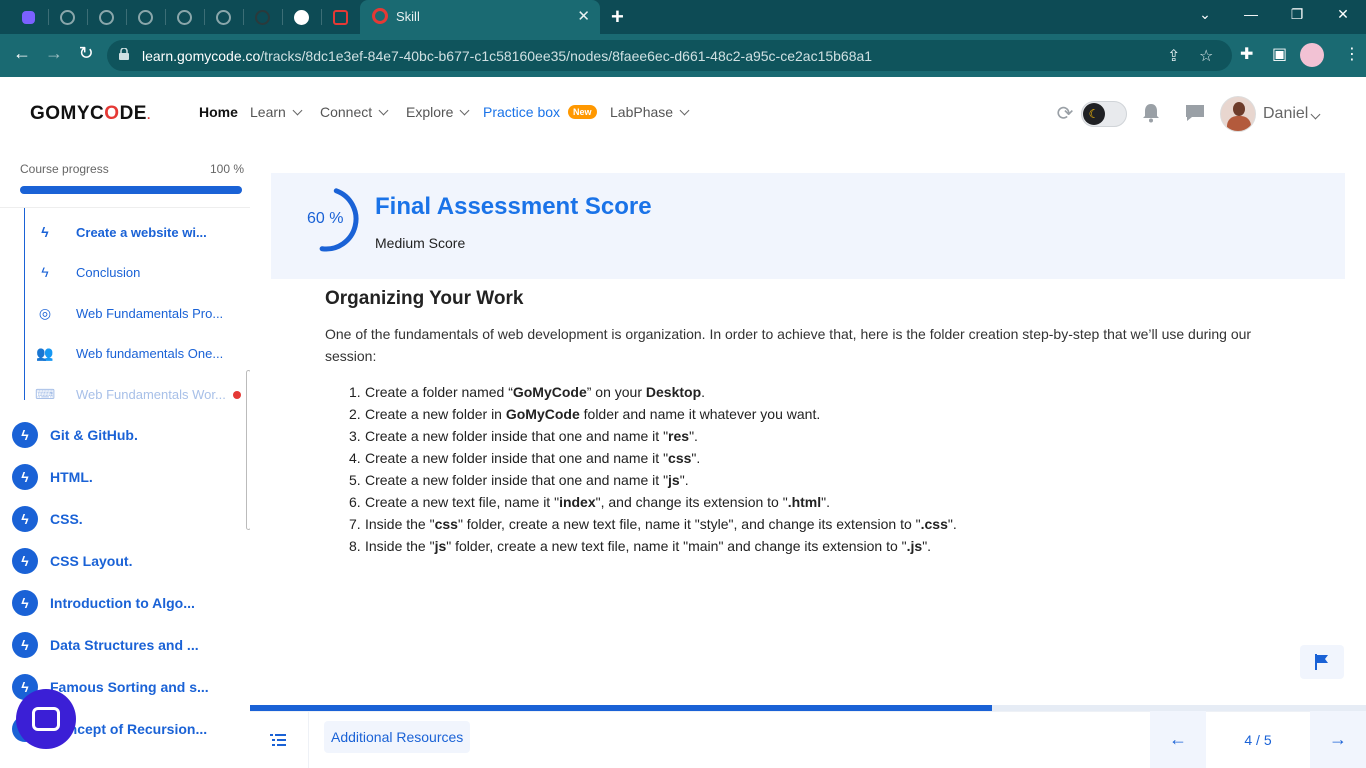 This screenshot has height=768, width=1366. Describe the element at coordinates (355, 546) in the screenshot. I see `step-number: 8.` at that location.